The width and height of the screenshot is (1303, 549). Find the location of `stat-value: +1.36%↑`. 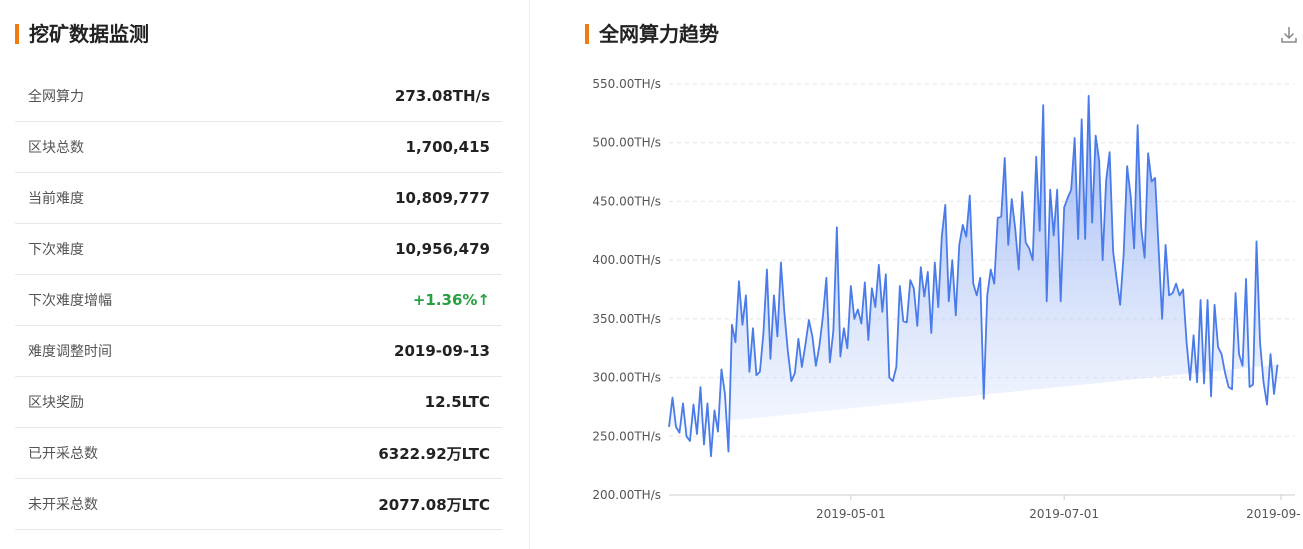

stat-value: +1.36%↑ is located at coordinates (451, 300).